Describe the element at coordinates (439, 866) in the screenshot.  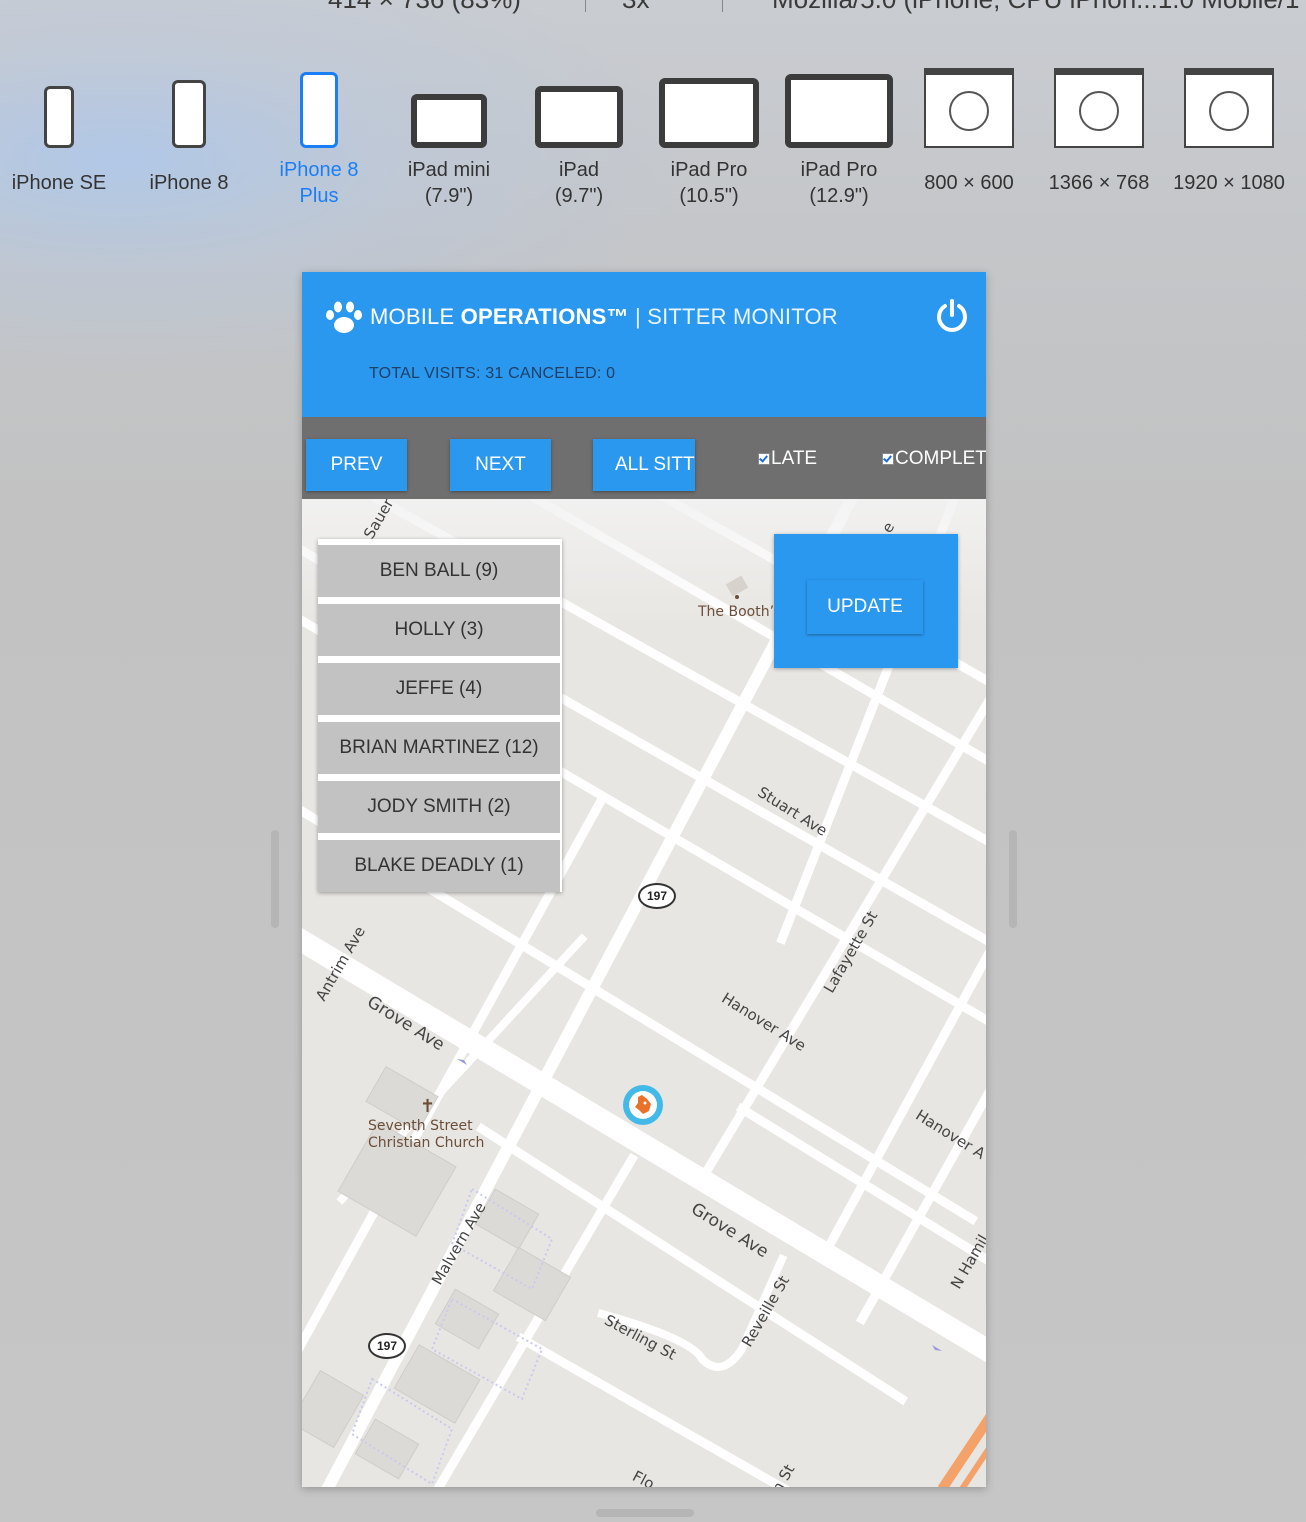
I see `sitter-item: BLAKE DEADLY (1)` at that location.